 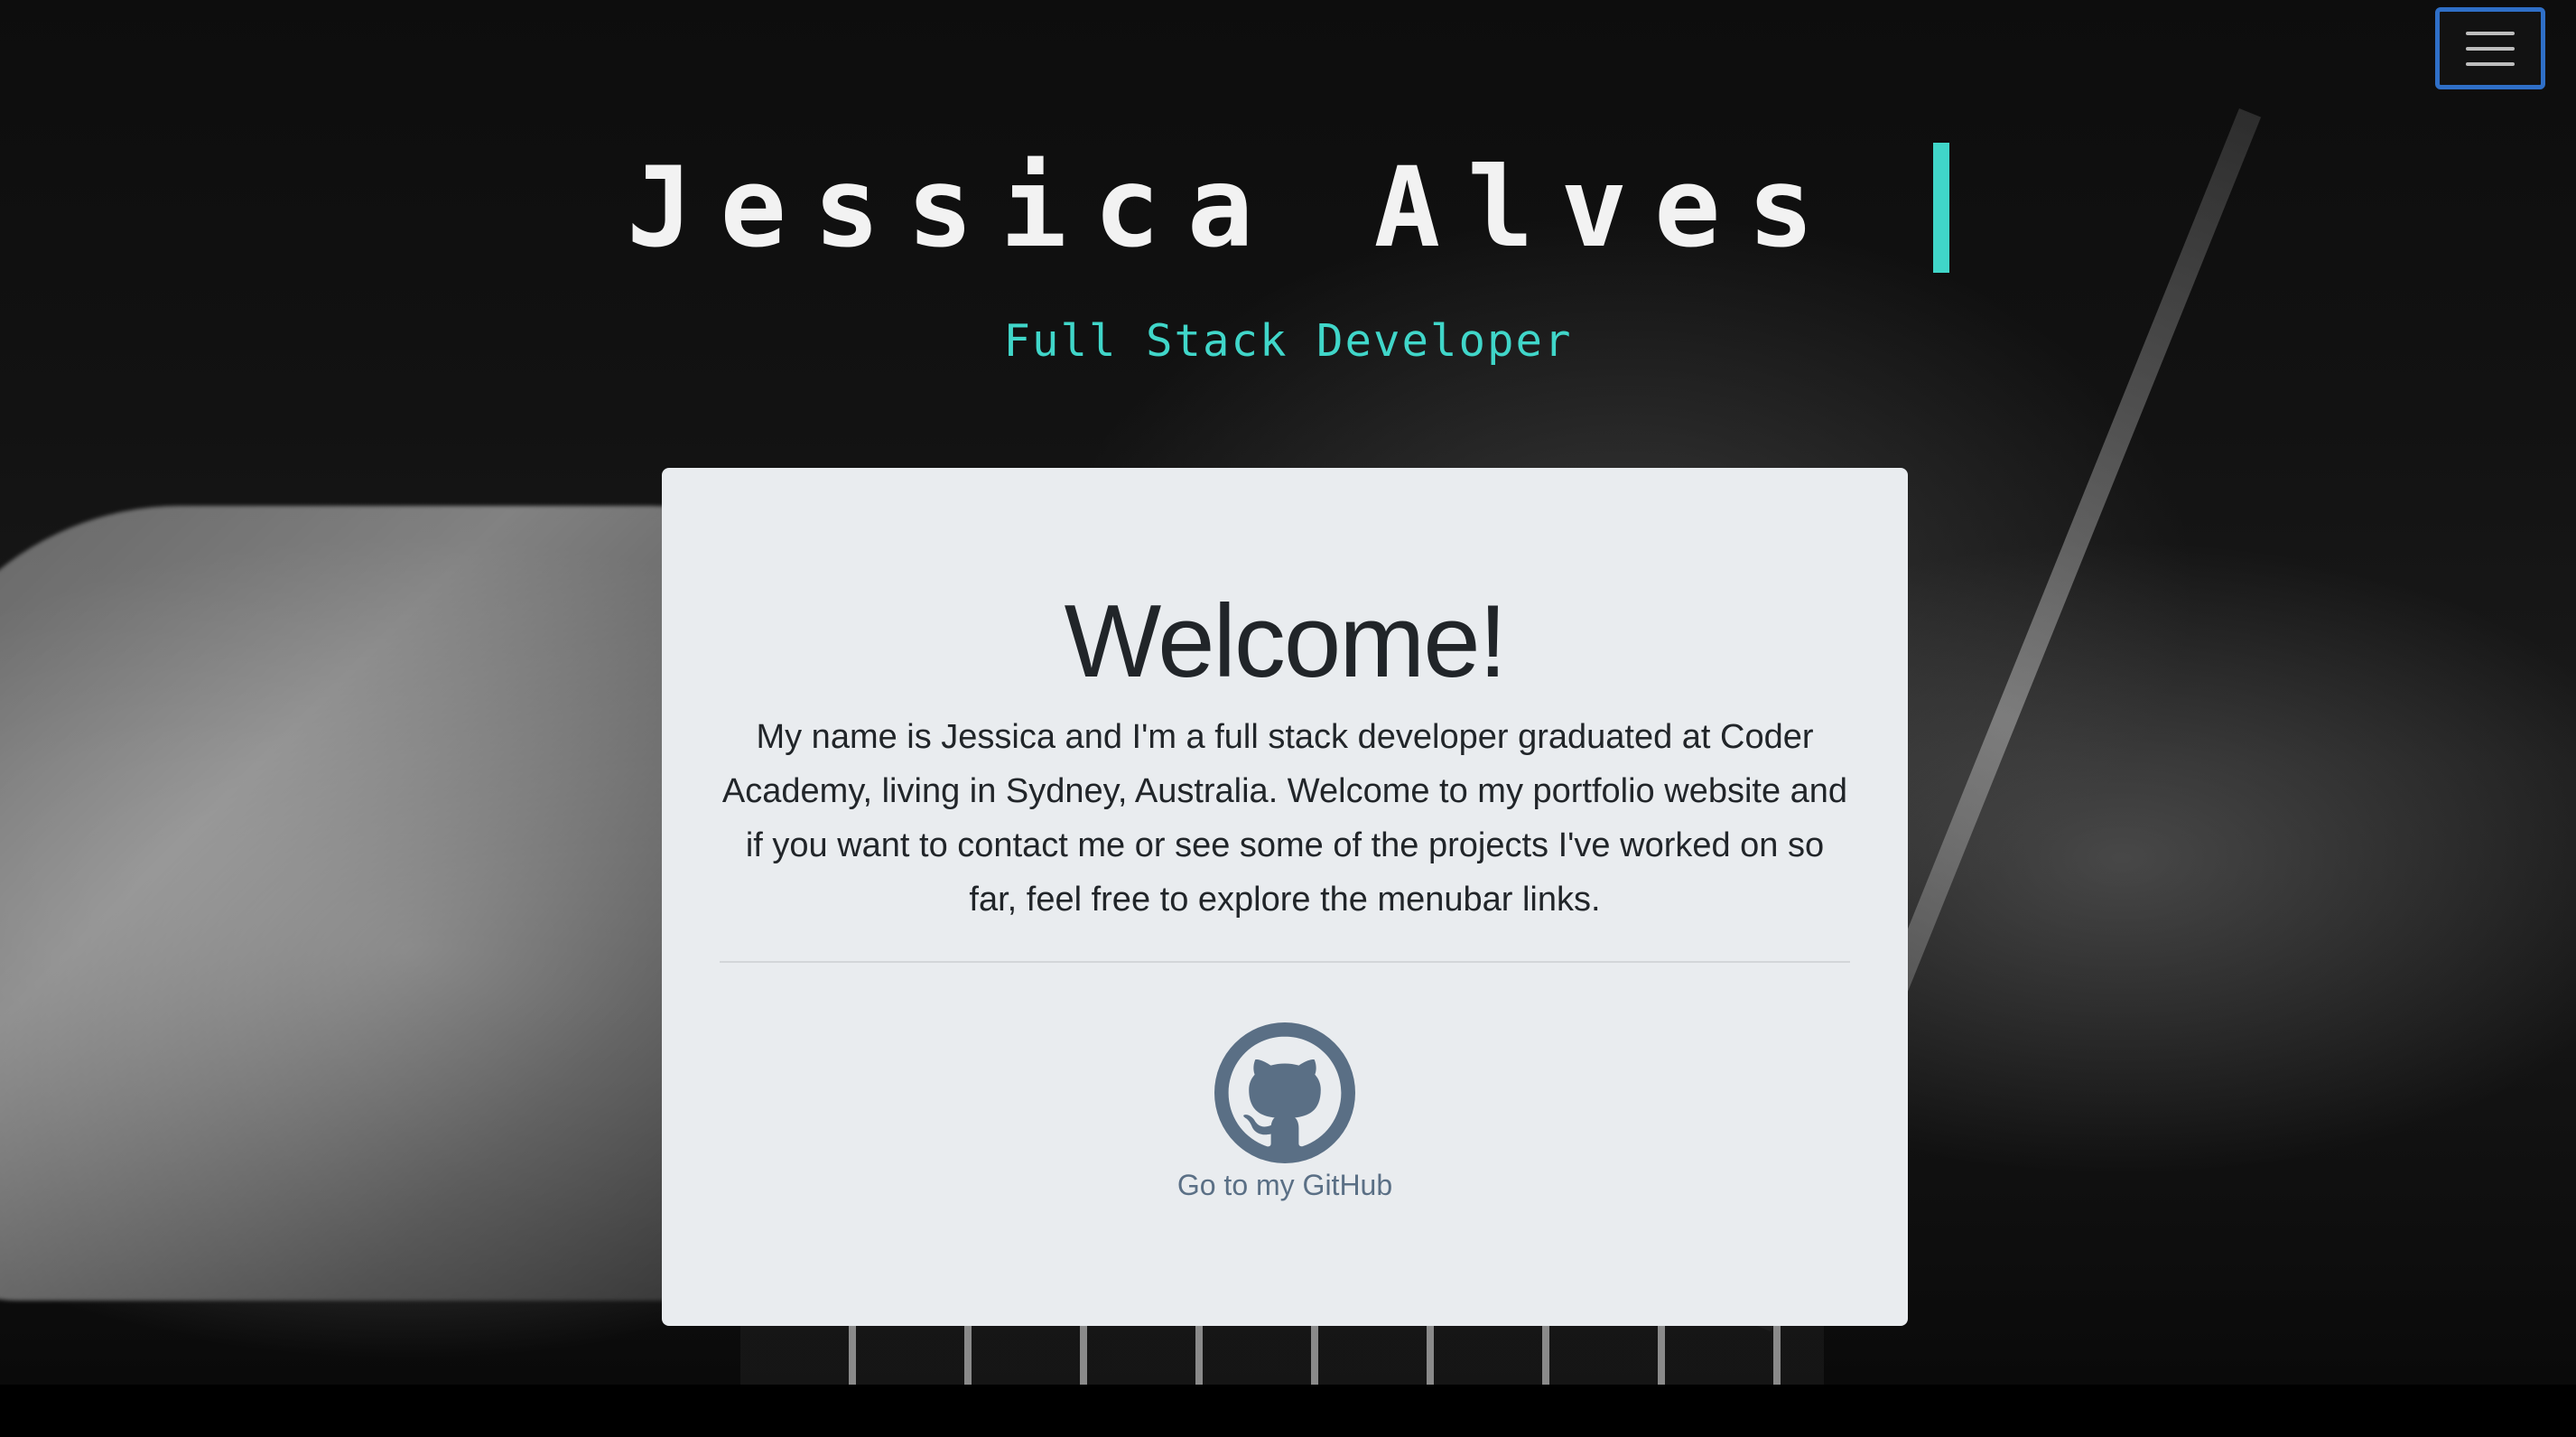 I want to click on hero-name: Jessica Alves, so click(x=1234, y=208).